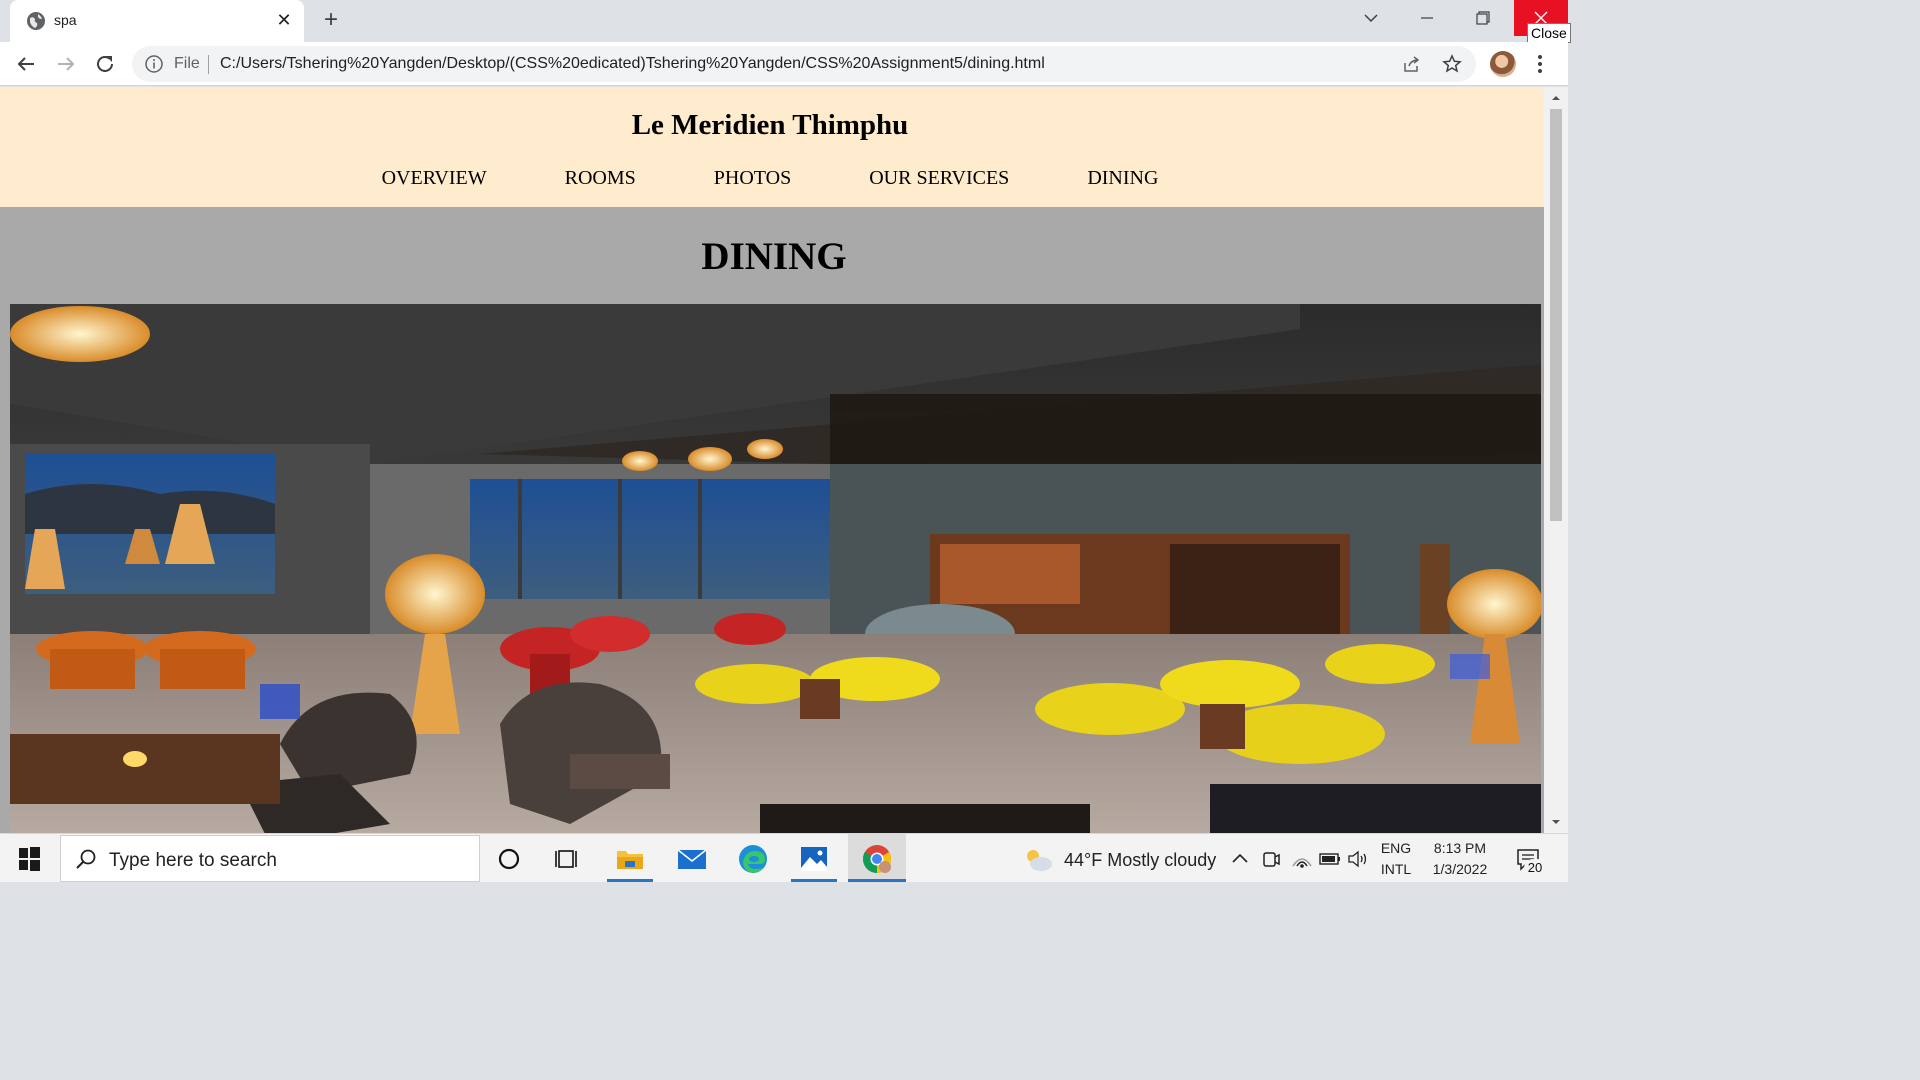 This screenshot has width=1920, height=1080. I want to click on language-indicator: ENG INTL, so click(1396, 859).